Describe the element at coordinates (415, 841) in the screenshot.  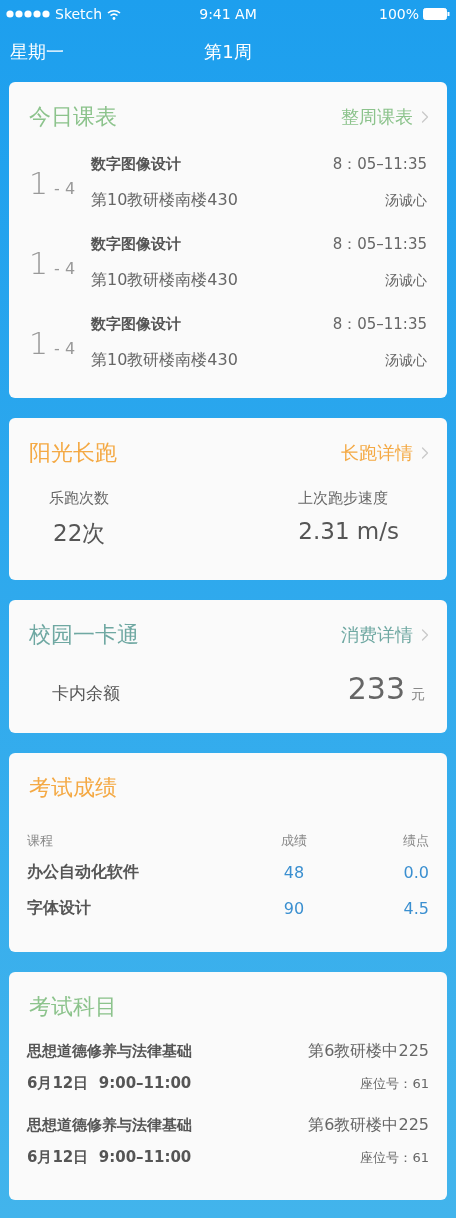
I see `column-header: 绩点` at that location.